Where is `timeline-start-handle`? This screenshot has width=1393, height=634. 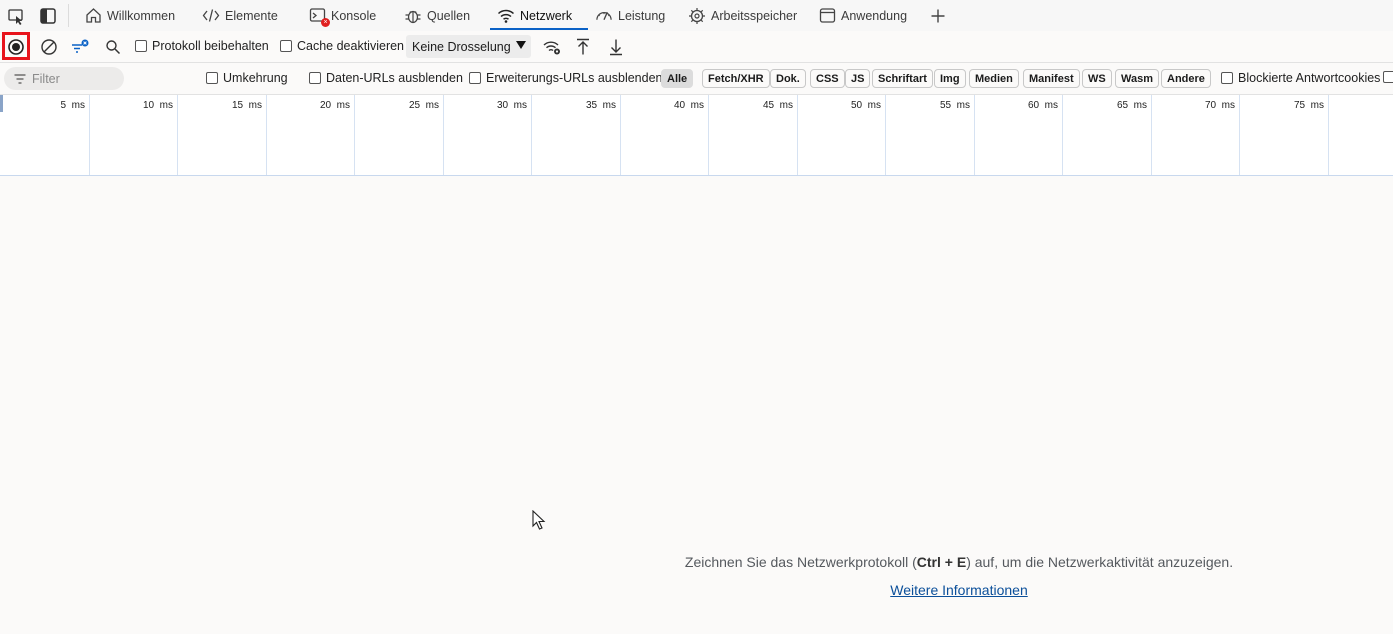 timeline-start-handle is located at coordinates (1, 103).